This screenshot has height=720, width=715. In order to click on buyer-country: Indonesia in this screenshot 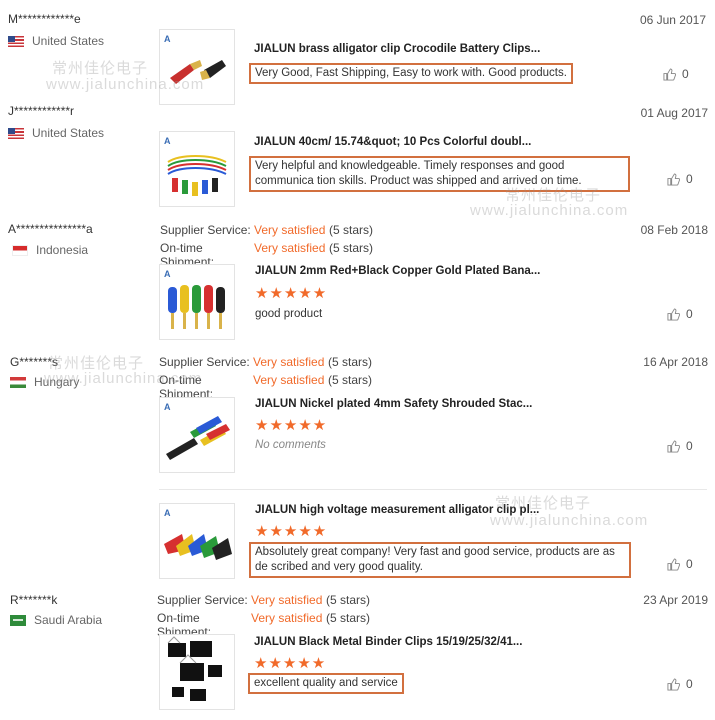, I will do `click(50, 250)`.